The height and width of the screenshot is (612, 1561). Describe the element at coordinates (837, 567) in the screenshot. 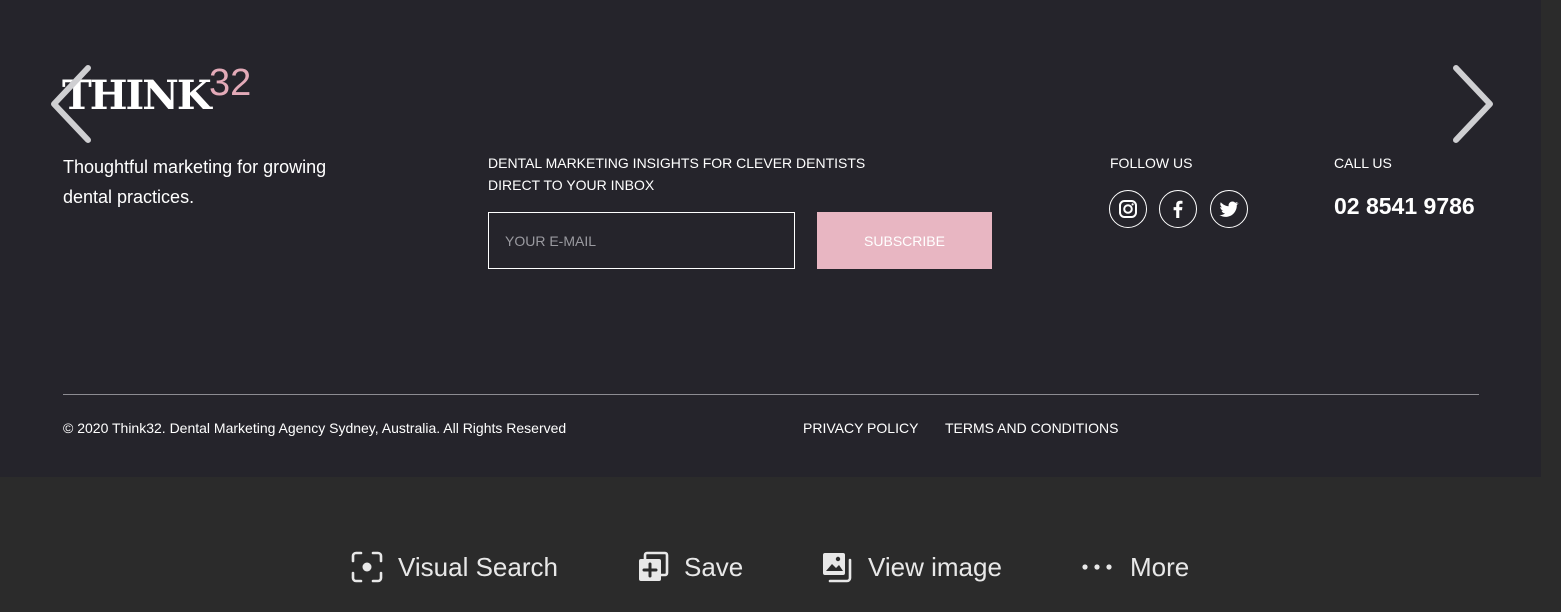

I see `view-image-icon` at that location.